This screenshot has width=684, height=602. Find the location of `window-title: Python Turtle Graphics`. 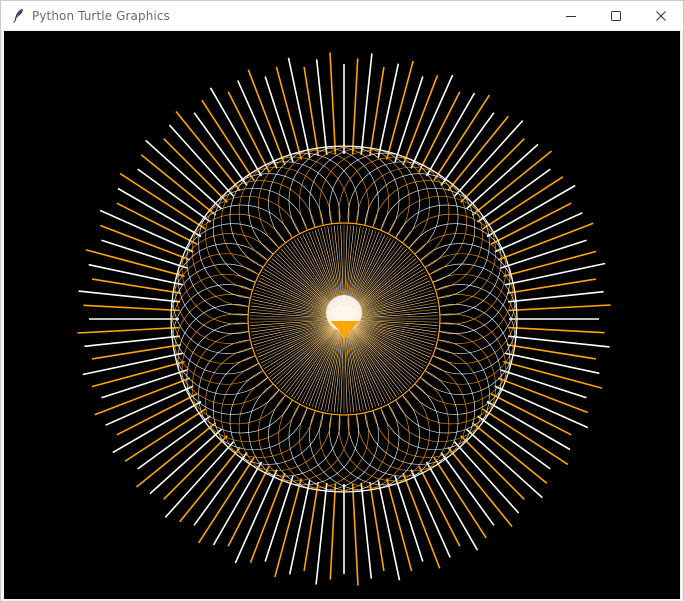

window-title: Python Turtle Graphics is located at coordinates (101, 15).